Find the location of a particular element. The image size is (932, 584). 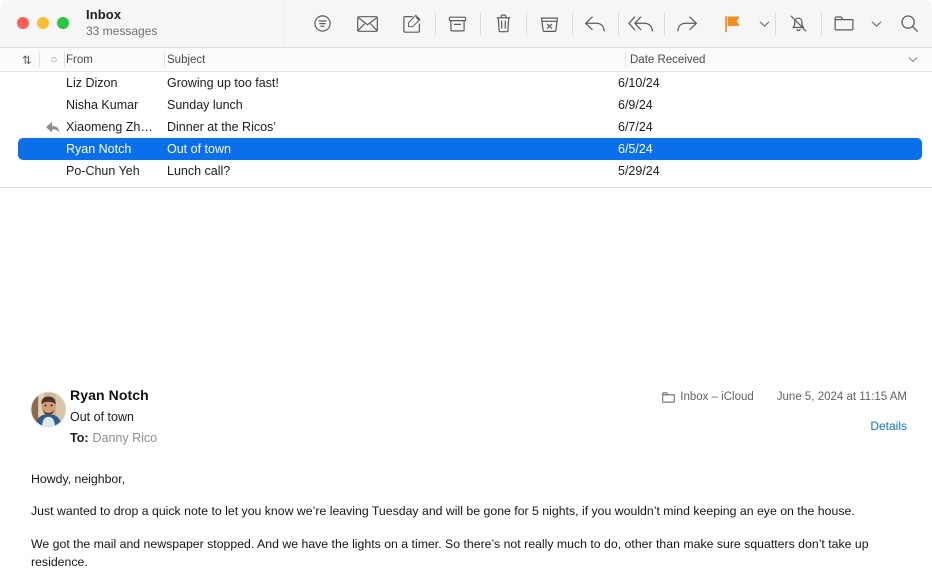

mailbox-name: Inbox is located at coordinates (104, 14).